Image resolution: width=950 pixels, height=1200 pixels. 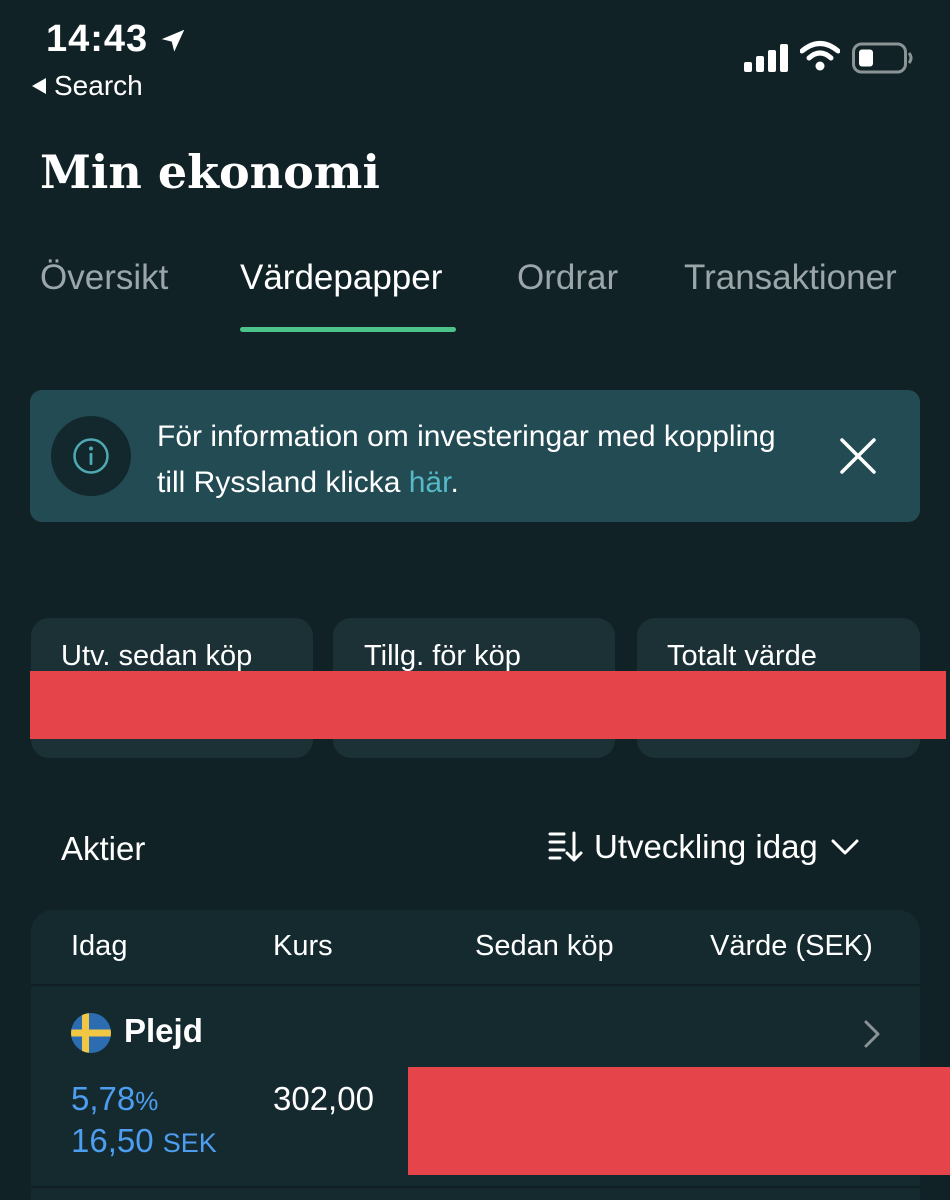 I want to click on column-header-value: Värde (SEK), so click(x=791, y=946).